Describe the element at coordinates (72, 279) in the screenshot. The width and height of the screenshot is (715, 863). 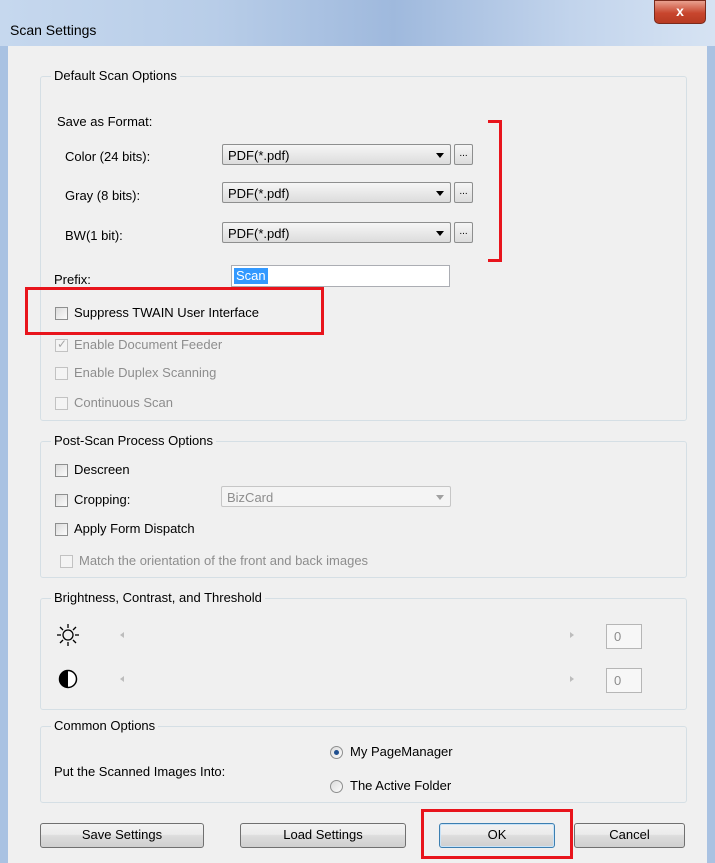
I see `prefix-label: Prefix:` at that location.